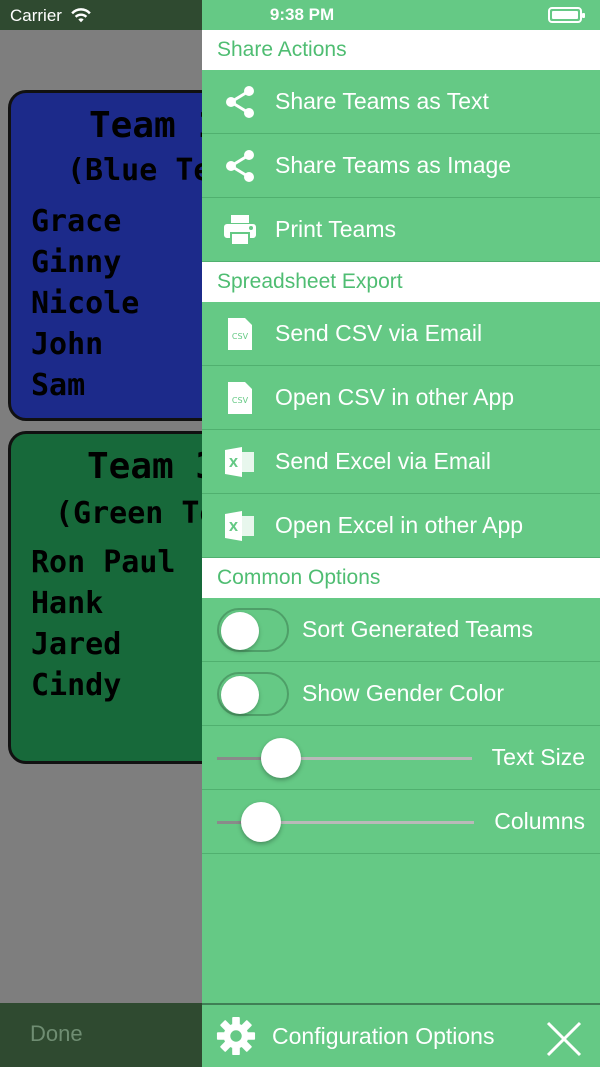 Image resolution: width=600 pixels, height=1067 pixels. What do you see at coordinates (379, 333) in the screenshot?
I see `row-label: Send CSV via Email` at bounding box center [379, 333].